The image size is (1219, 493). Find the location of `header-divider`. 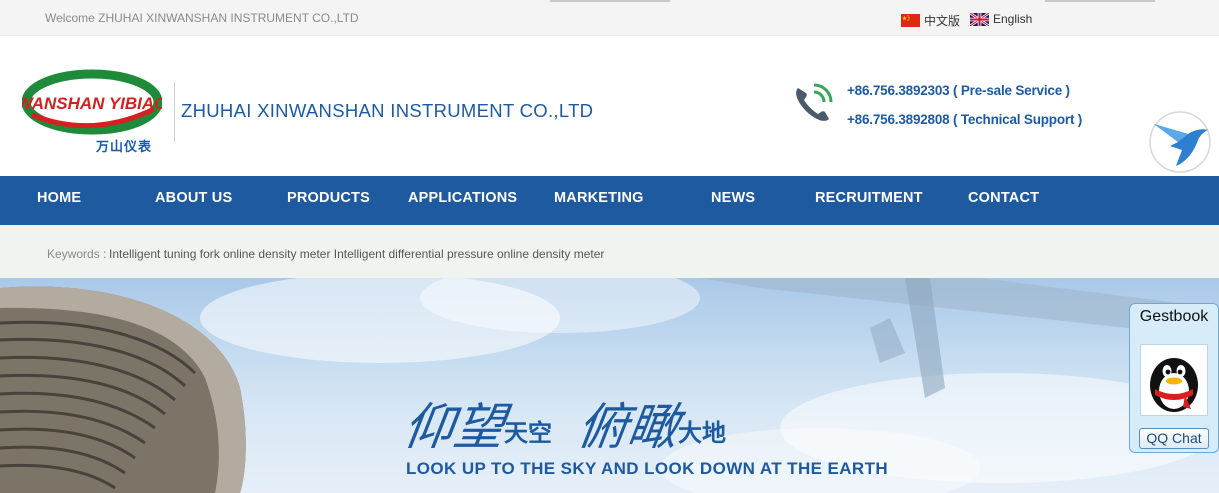

header-divider is located at coordinates (174, 112).